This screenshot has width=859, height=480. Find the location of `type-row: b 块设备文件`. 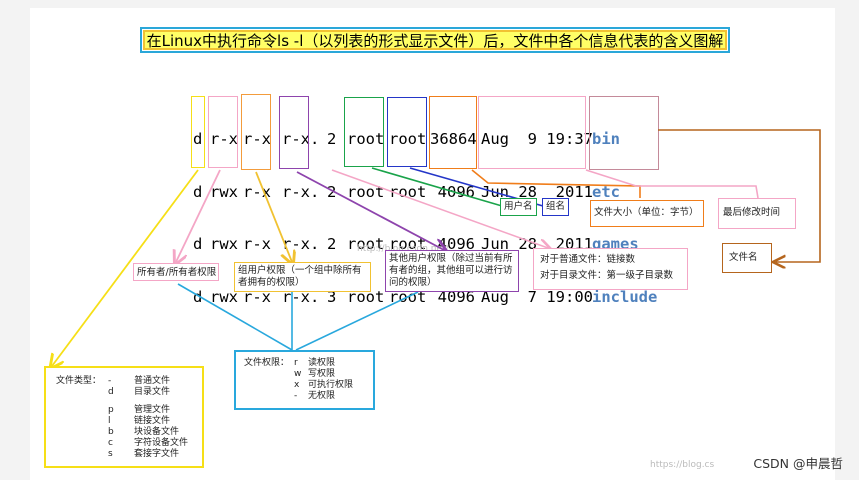

type-row: b 块设备文件 is located at coordinates (148, 432).